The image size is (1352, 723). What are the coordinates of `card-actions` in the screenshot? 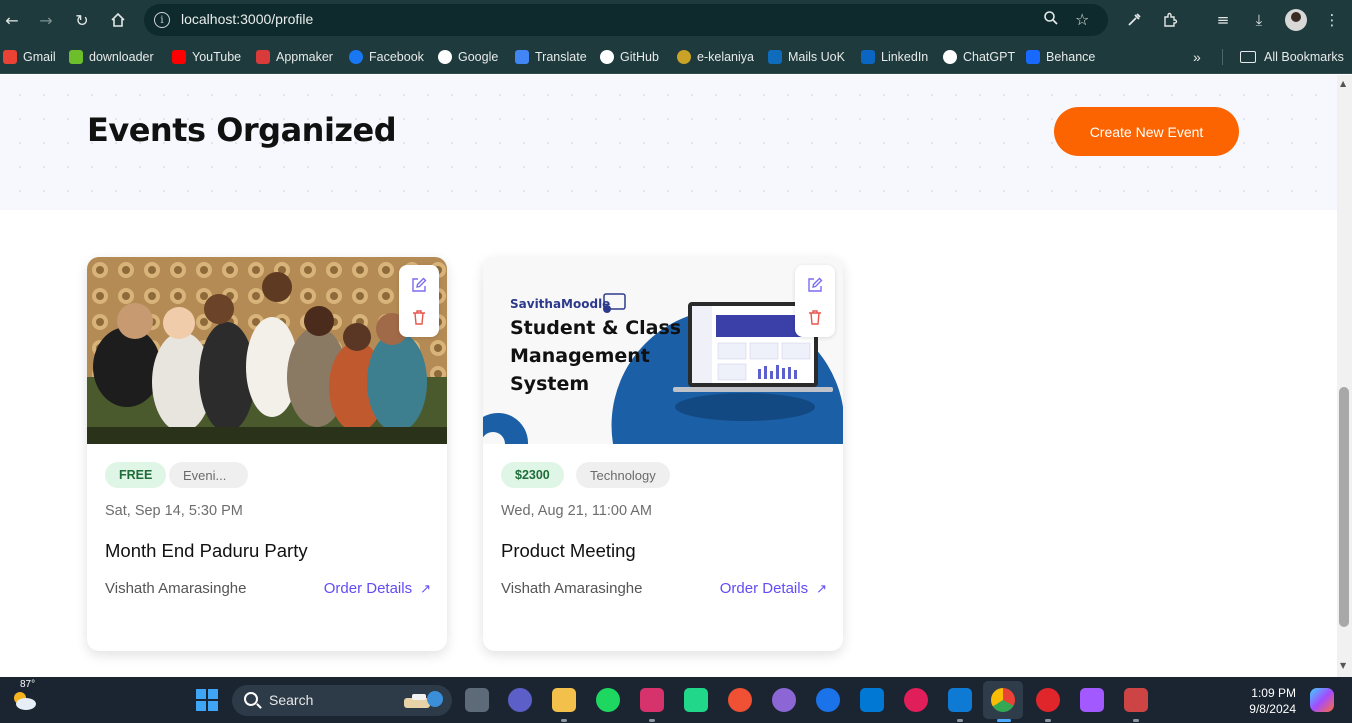 It's located at (419, 301).